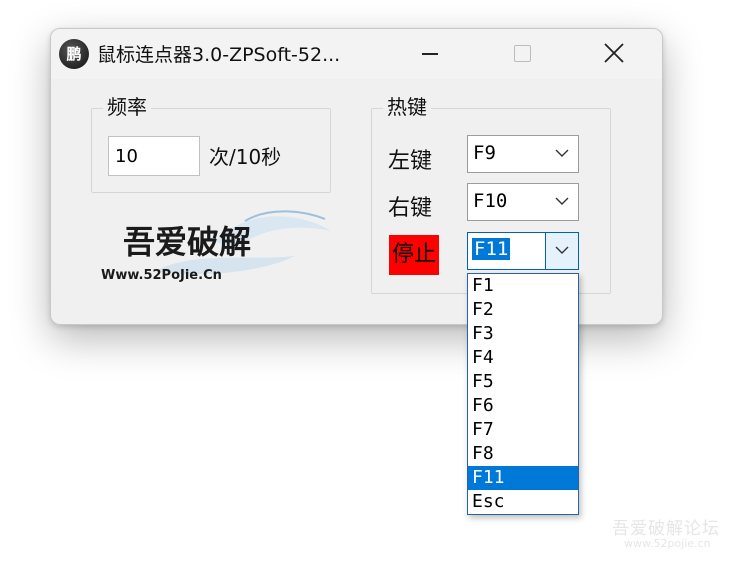 The height and width of the screenshot is (562, 734). What do you see at coordinates (523, 382) in the screenshot?
I see `dropdown-option: F5` at bounding box center [523, 382].